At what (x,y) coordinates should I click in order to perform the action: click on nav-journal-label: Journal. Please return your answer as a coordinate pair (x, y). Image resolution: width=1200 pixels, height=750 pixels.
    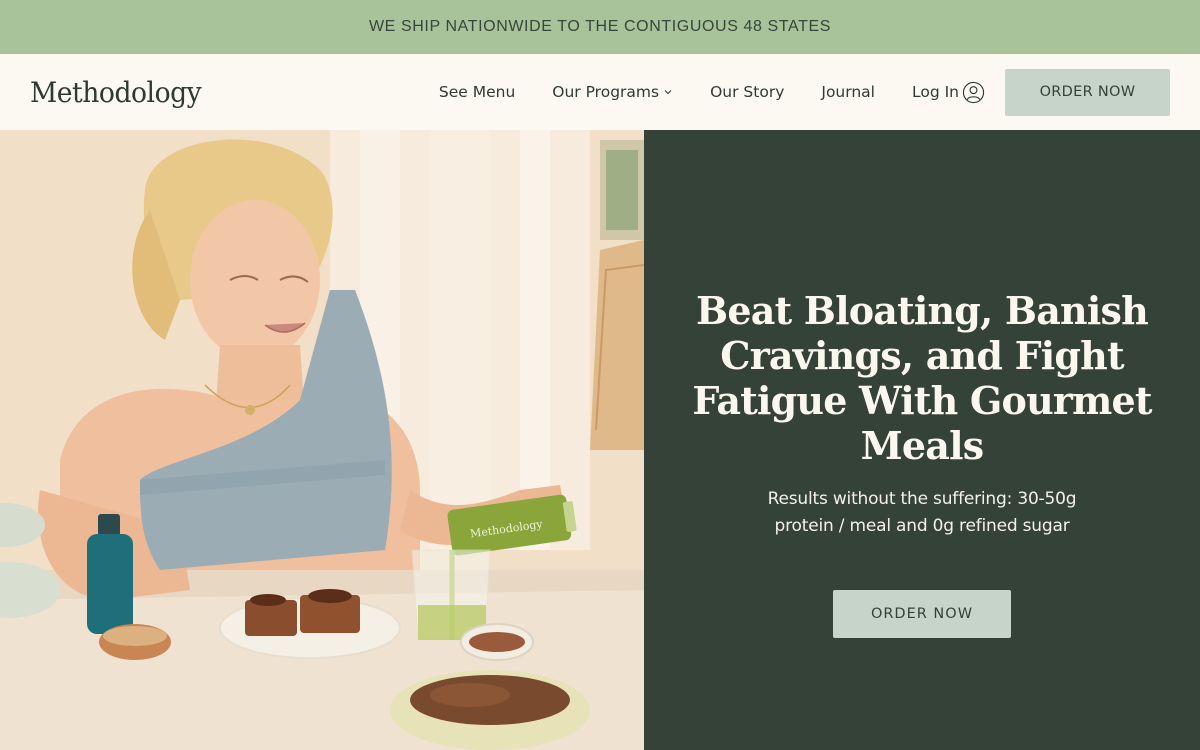
    Looking at the image, I should click on (848, 92).